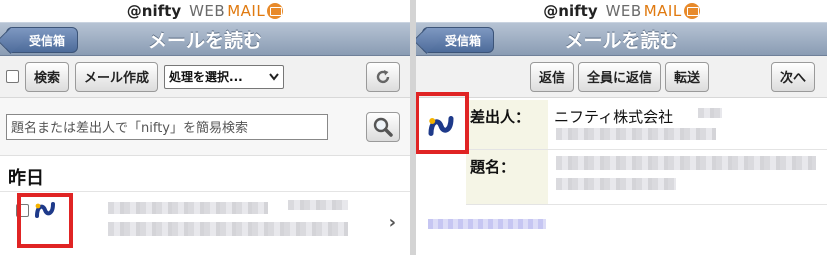 The height and width of the screenshot is (255, 827). Describe the element at coordinates (616, 184) in the screenshot. I see `subject-line2-redacted` at that location.